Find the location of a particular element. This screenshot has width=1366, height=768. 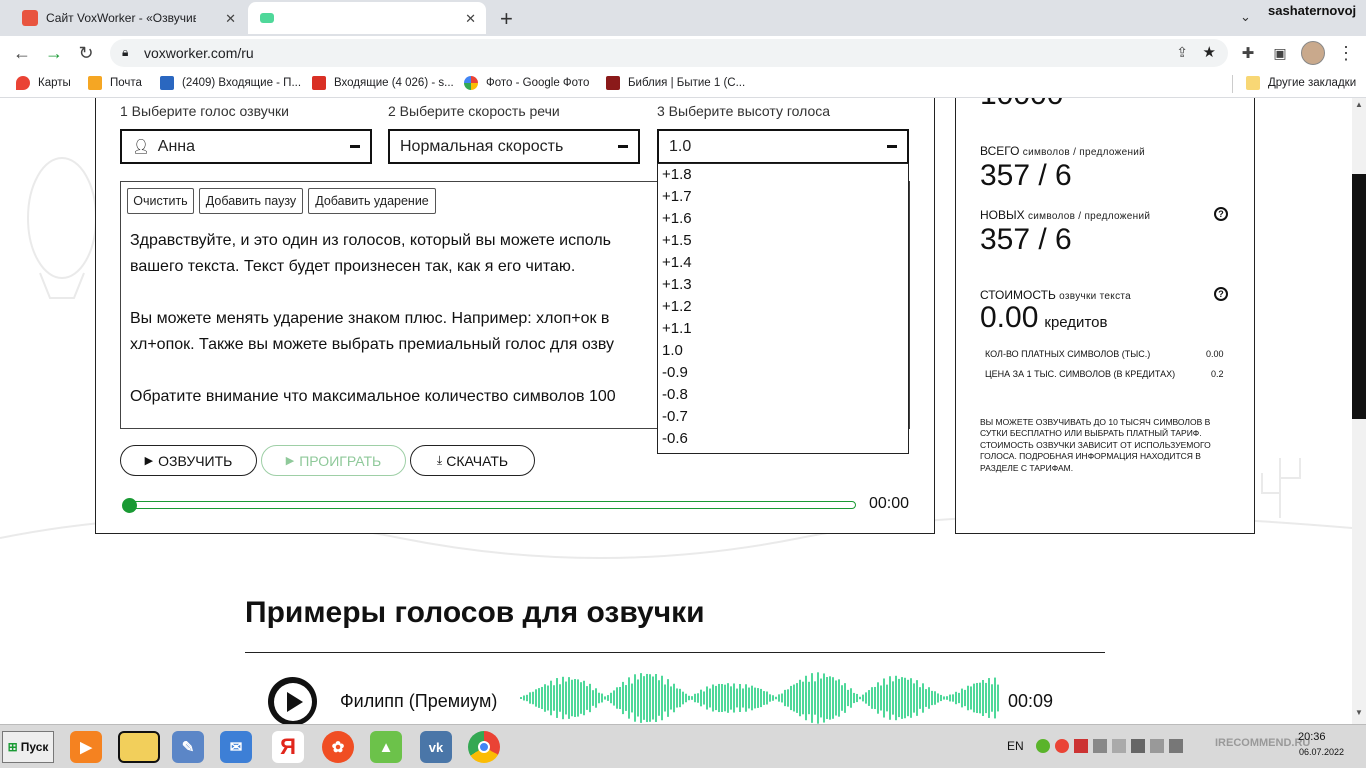

speed-select: Нормальная скорость is located at coordinates (514, 146).